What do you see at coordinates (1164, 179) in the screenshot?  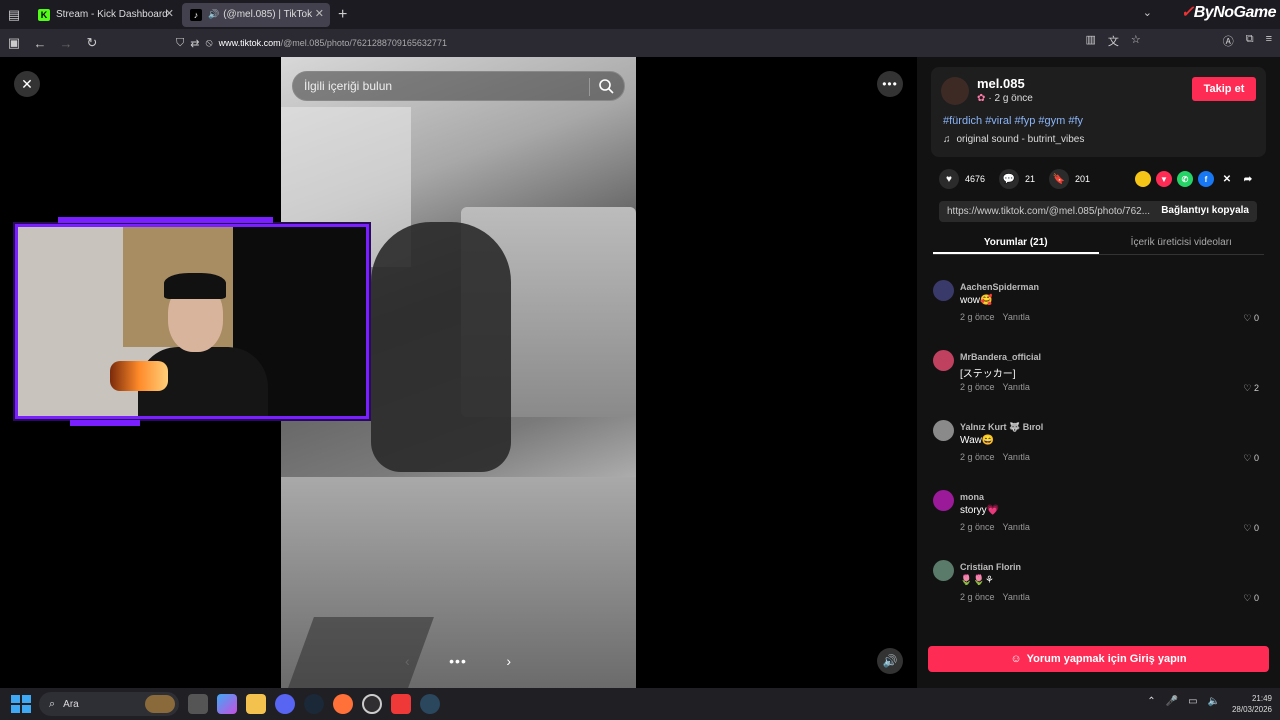 I see `repost-icon: ▼` at bounding box center [1164, 179].